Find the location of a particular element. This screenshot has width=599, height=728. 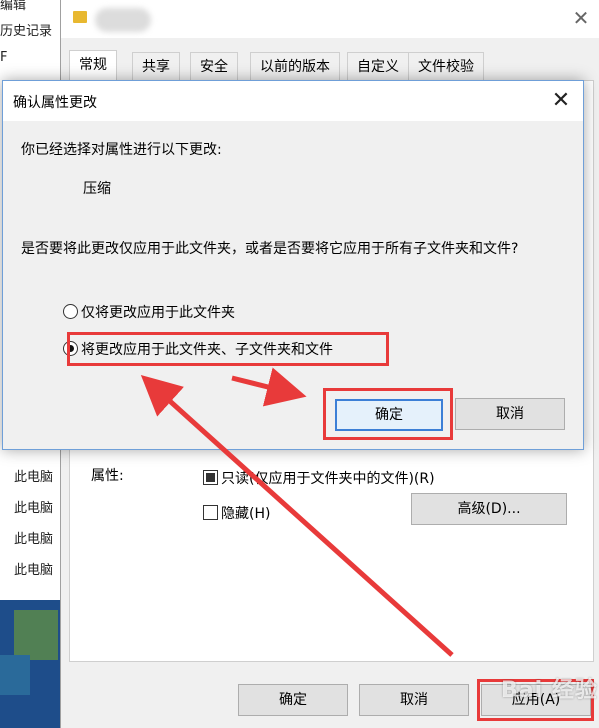

nav-item-f: F is located at coordinates (3, 57).